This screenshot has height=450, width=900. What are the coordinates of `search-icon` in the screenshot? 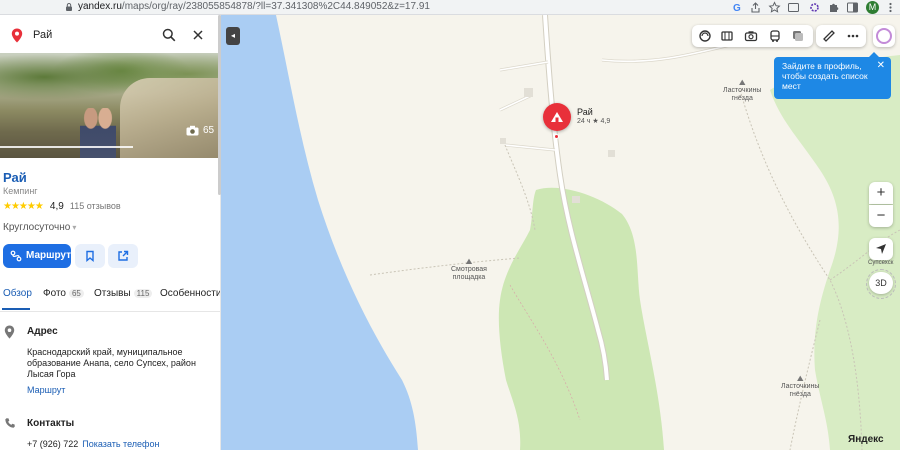 It's located at (169, 35).